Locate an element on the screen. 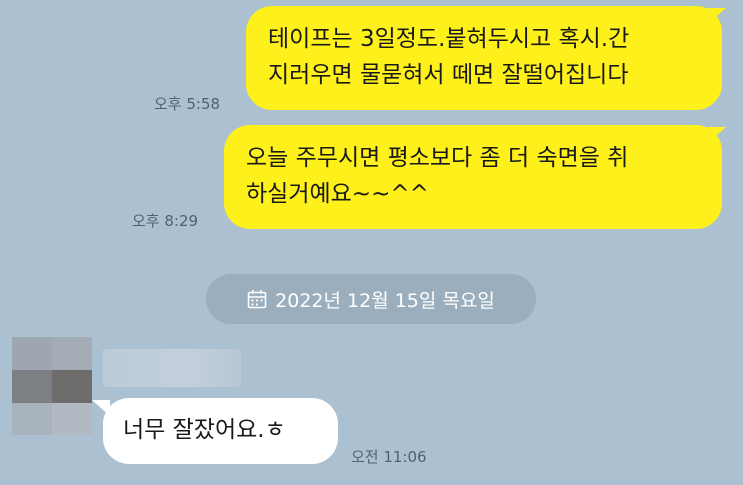  message-text-line: 지러우면 물묻혀서 떼면 잘떨어집니다 is located at coordinates (448, 75).